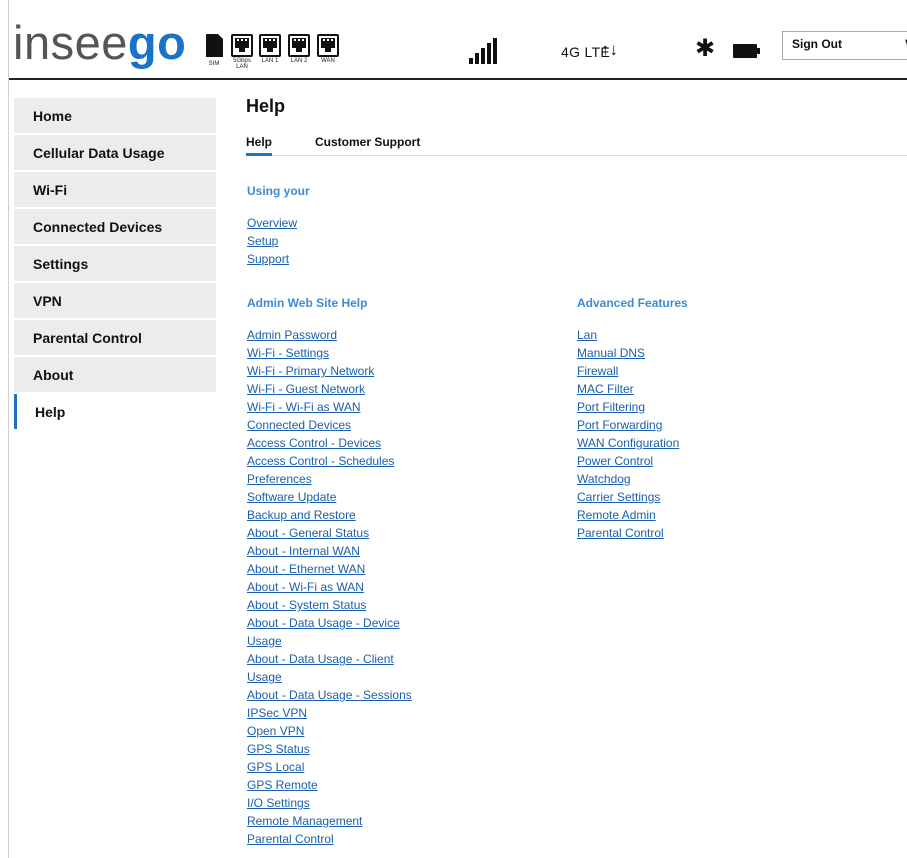  What do you see at coordinates (332, 497) in the screenshot?
I see `admin-help-link: Software Update` at bounding box center [332, 497].